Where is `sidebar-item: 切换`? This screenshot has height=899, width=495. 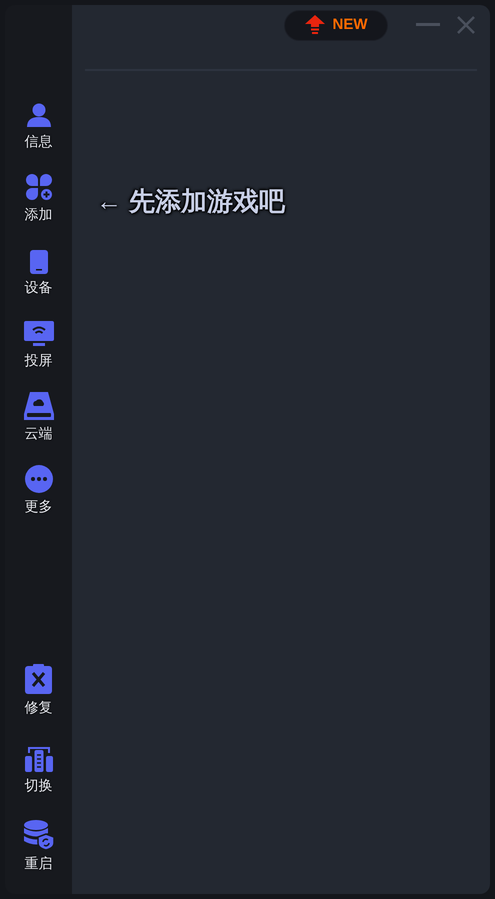
sidebar-item: 切换 is located at coordinates (39, 768).